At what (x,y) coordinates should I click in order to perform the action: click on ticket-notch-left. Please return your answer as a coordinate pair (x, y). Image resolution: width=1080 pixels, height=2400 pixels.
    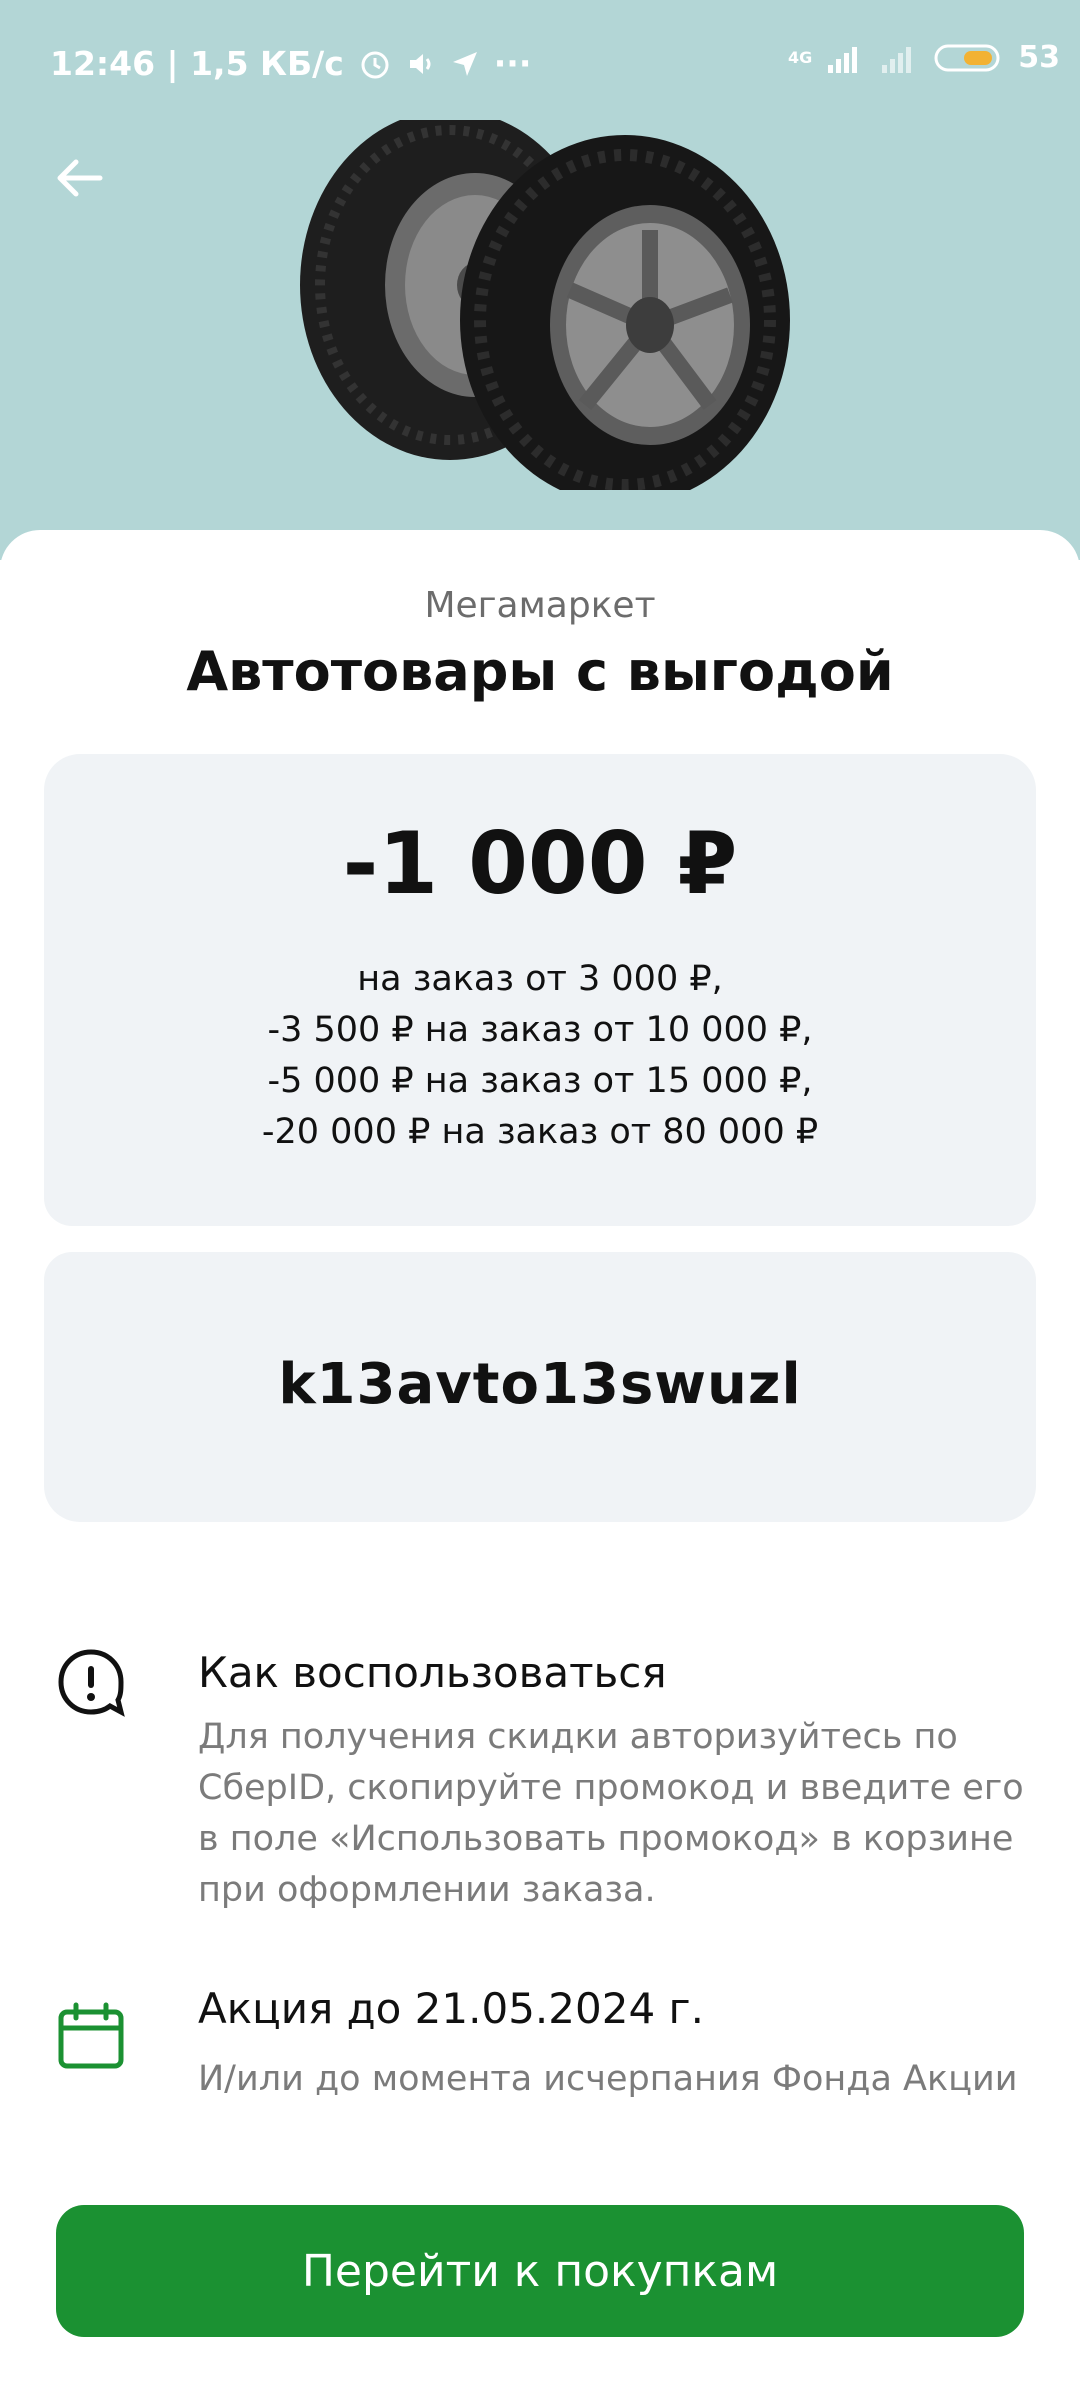
    Looking at the image, I should click on (44, 1238).